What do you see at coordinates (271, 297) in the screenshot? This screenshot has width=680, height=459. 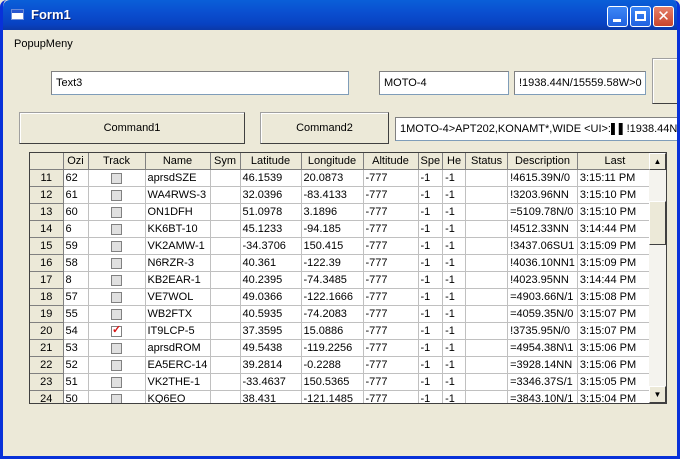 I see `cell-lat: 49.0366` at bounding box center [271, 297].